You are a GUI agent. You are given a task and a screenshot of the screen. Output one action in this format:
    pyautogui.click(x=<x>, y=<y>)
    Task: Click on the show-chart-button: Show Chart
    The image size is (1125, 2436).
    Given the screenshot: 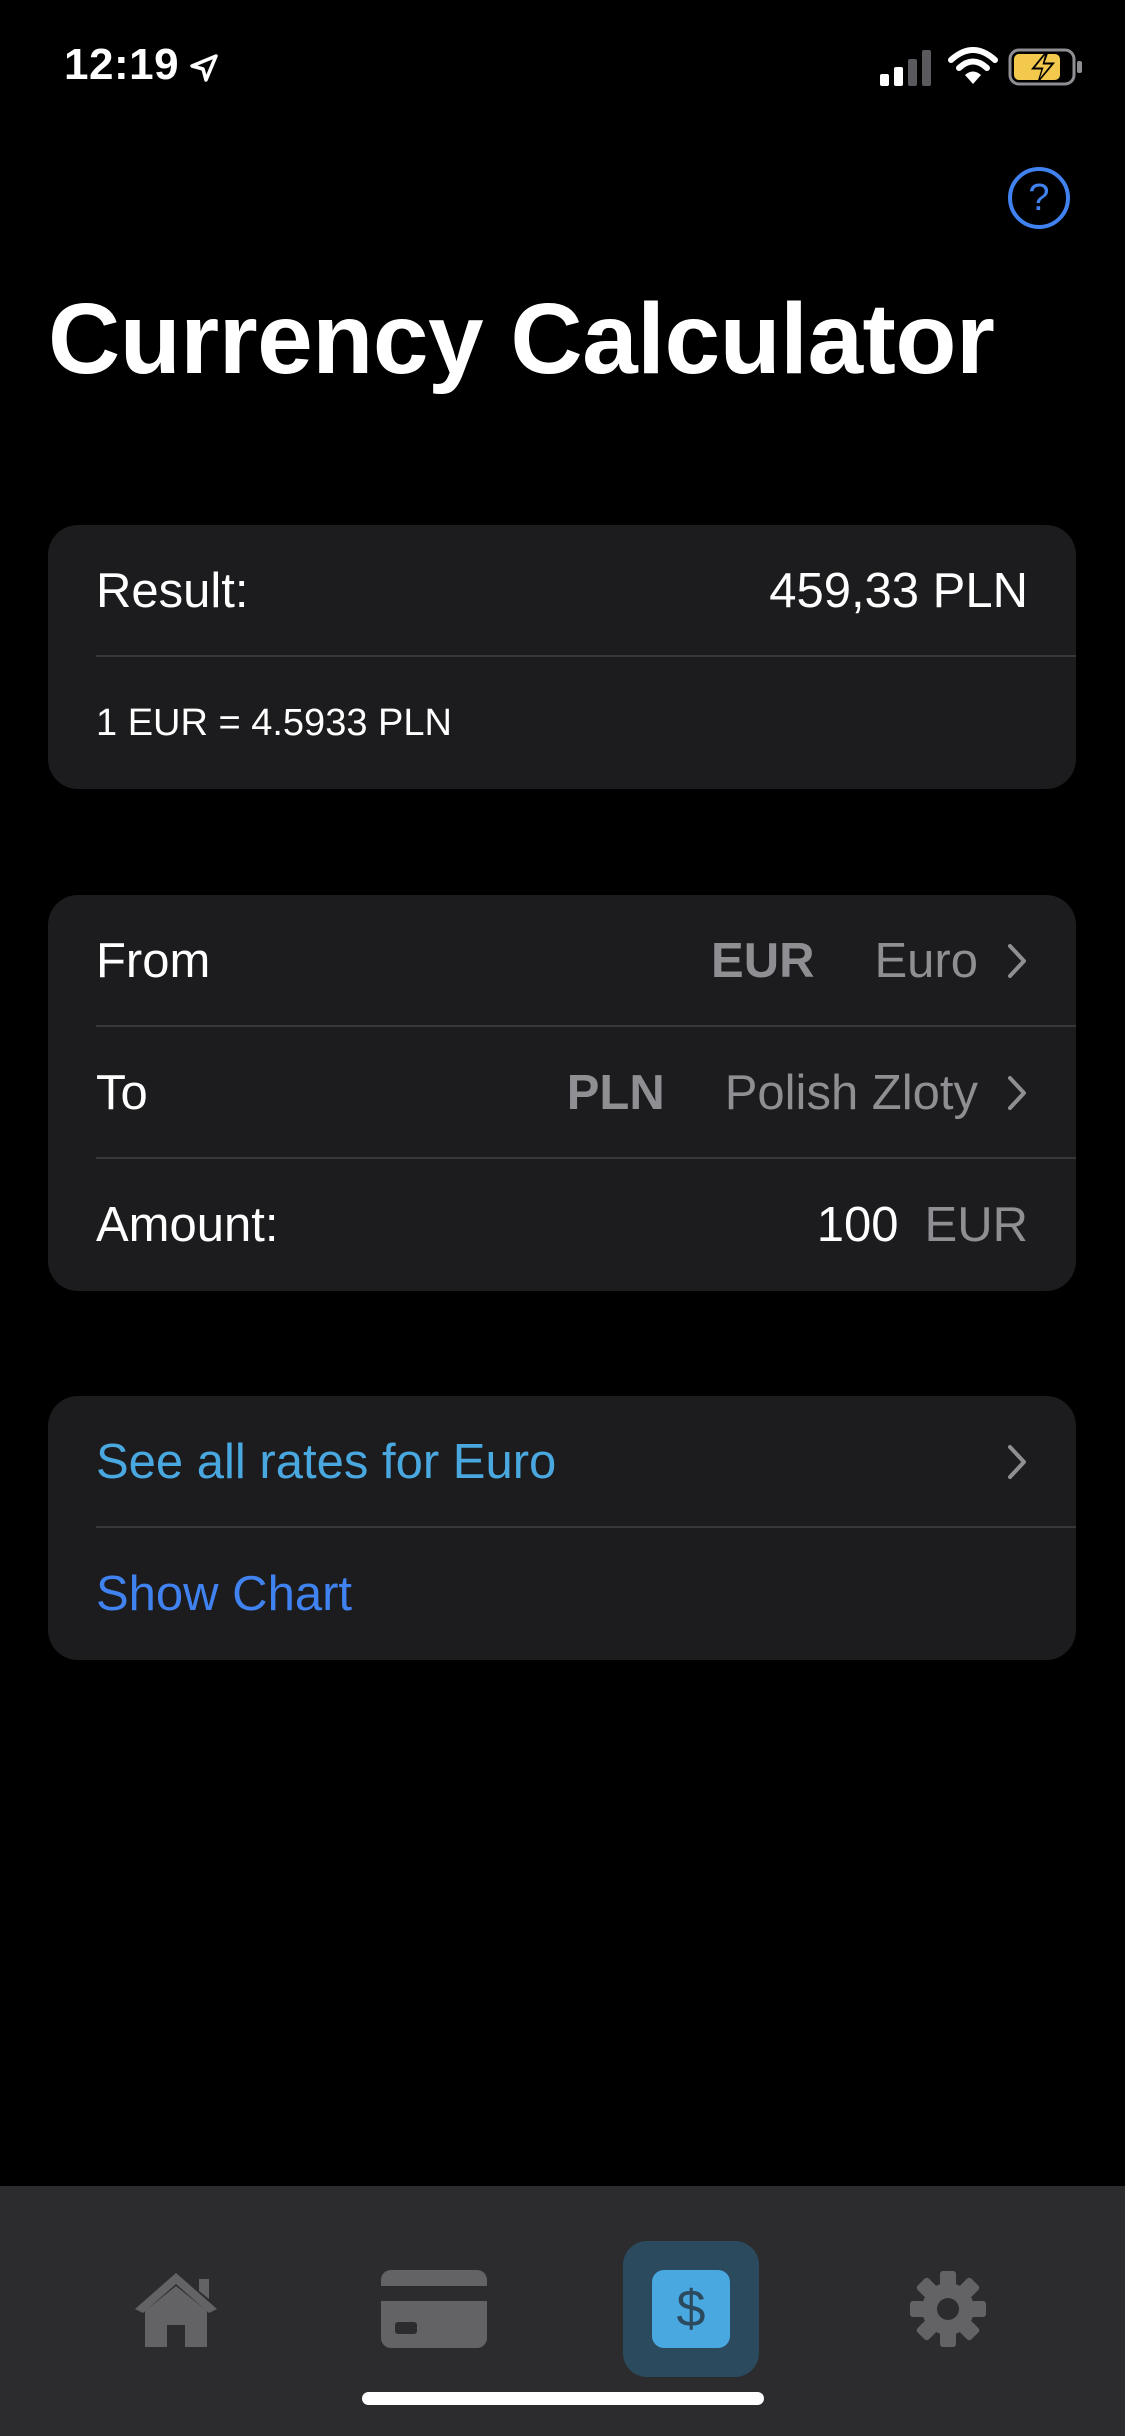 What is the action you would take?
    pyautogui.click(x=562, y=1594)
    